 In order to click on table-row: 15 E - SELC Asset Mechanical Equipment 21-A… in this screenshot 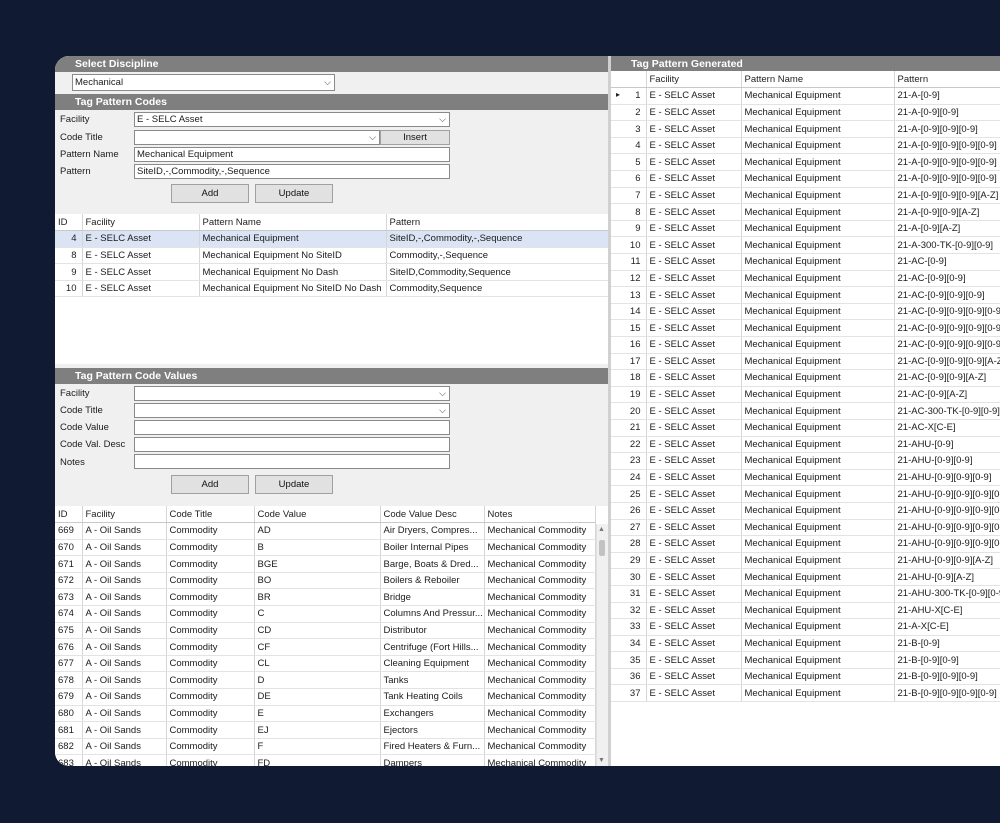, I will do `click(805, 328)`.